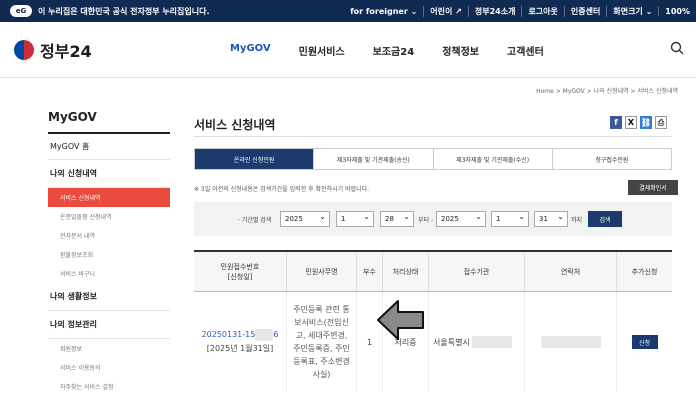 The image size is (696, 400). What do you see at coordinates (492, 159) in the screenshot?
I see `tab-third-party-received: 제3자제출 및 기관제출(수신)` at bounding box center [492, 159].